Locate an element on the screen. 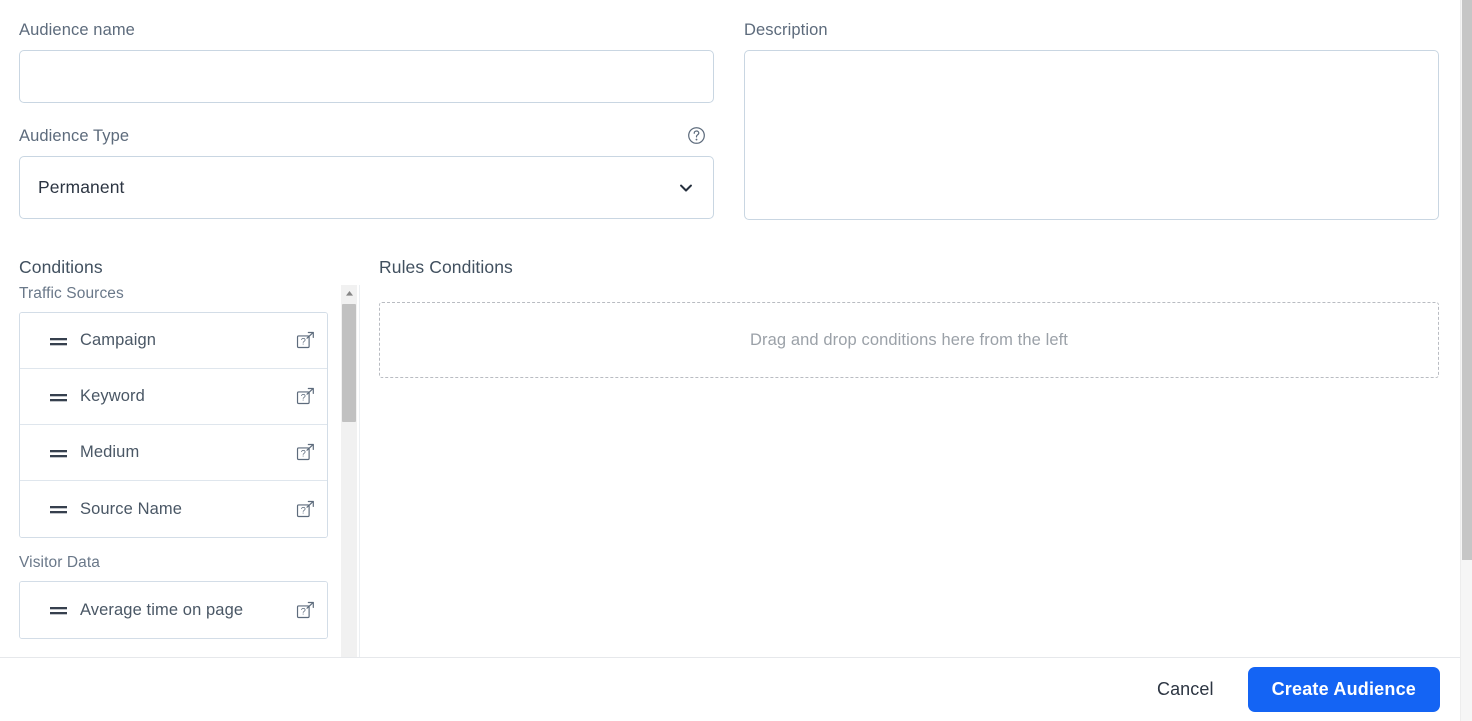  condition-item: Campaign? is located at coordinates (173, 341).